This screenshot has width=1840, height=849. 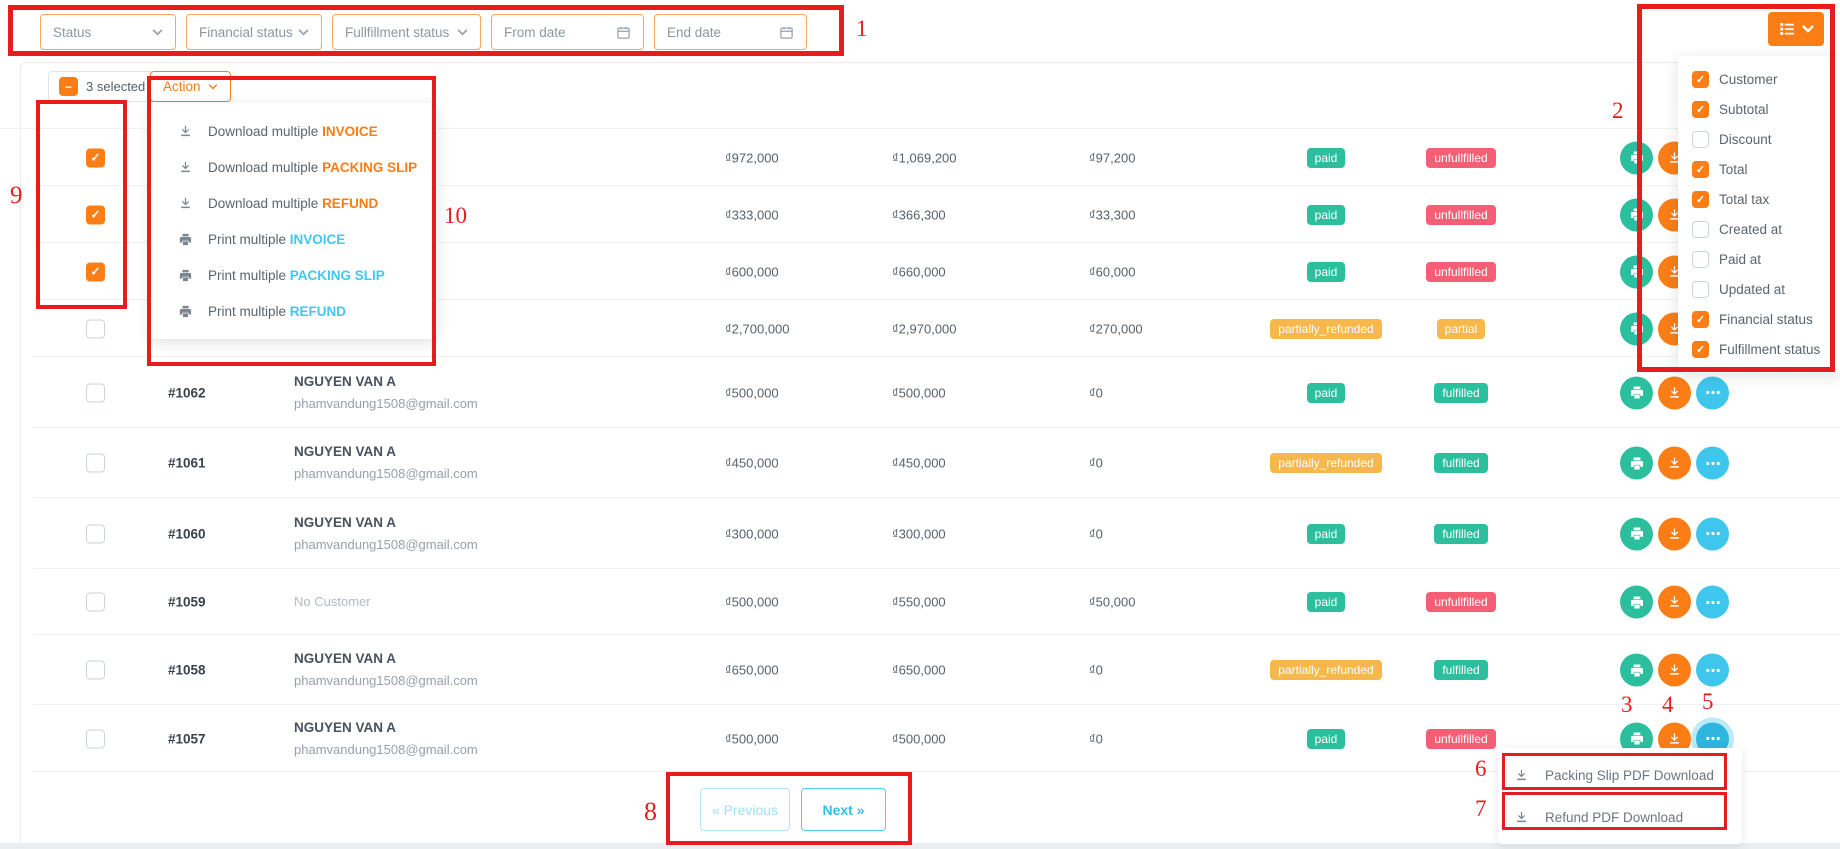 What do you see at coordinates (1461, 670) in the screenshot?
I see `fulfillment-status-badge: fulfilled` at bounding box center [1461, 670].